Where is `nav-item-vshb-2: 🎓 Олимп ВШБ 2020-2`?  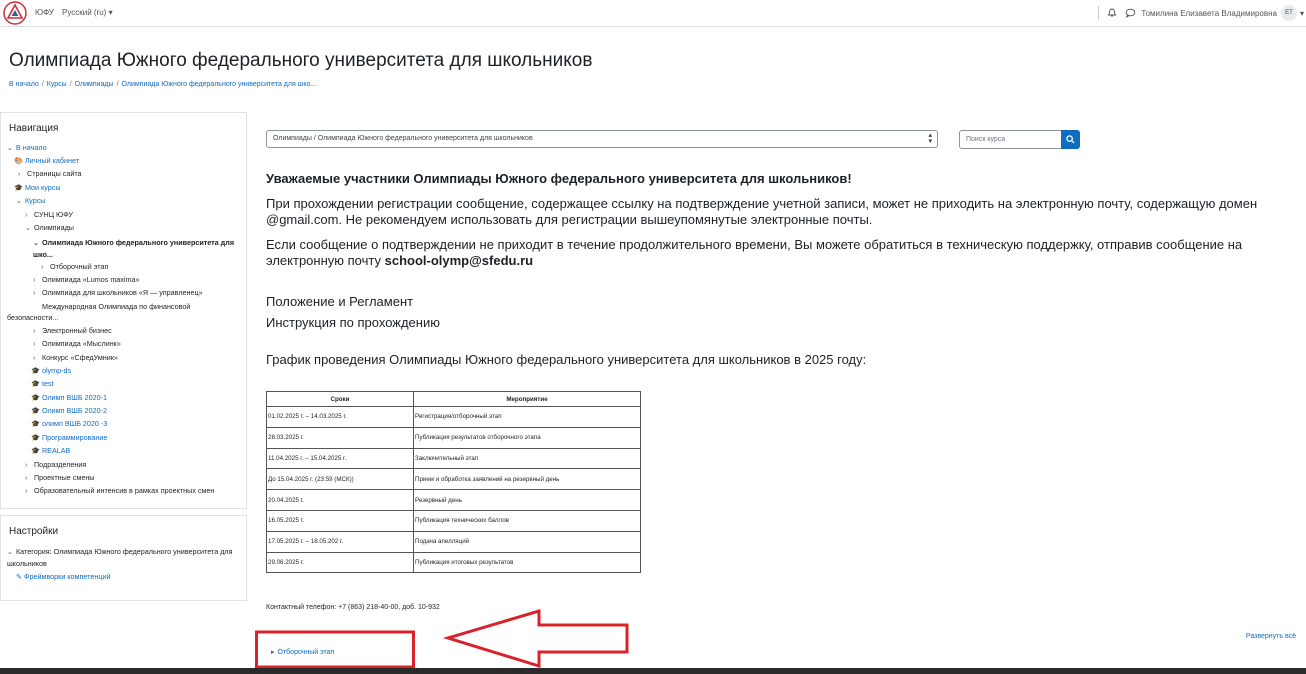
nav-item-vshb-2: 🎓 Олимп ВШБ 2020-2 is located at coordinates (69, 411).